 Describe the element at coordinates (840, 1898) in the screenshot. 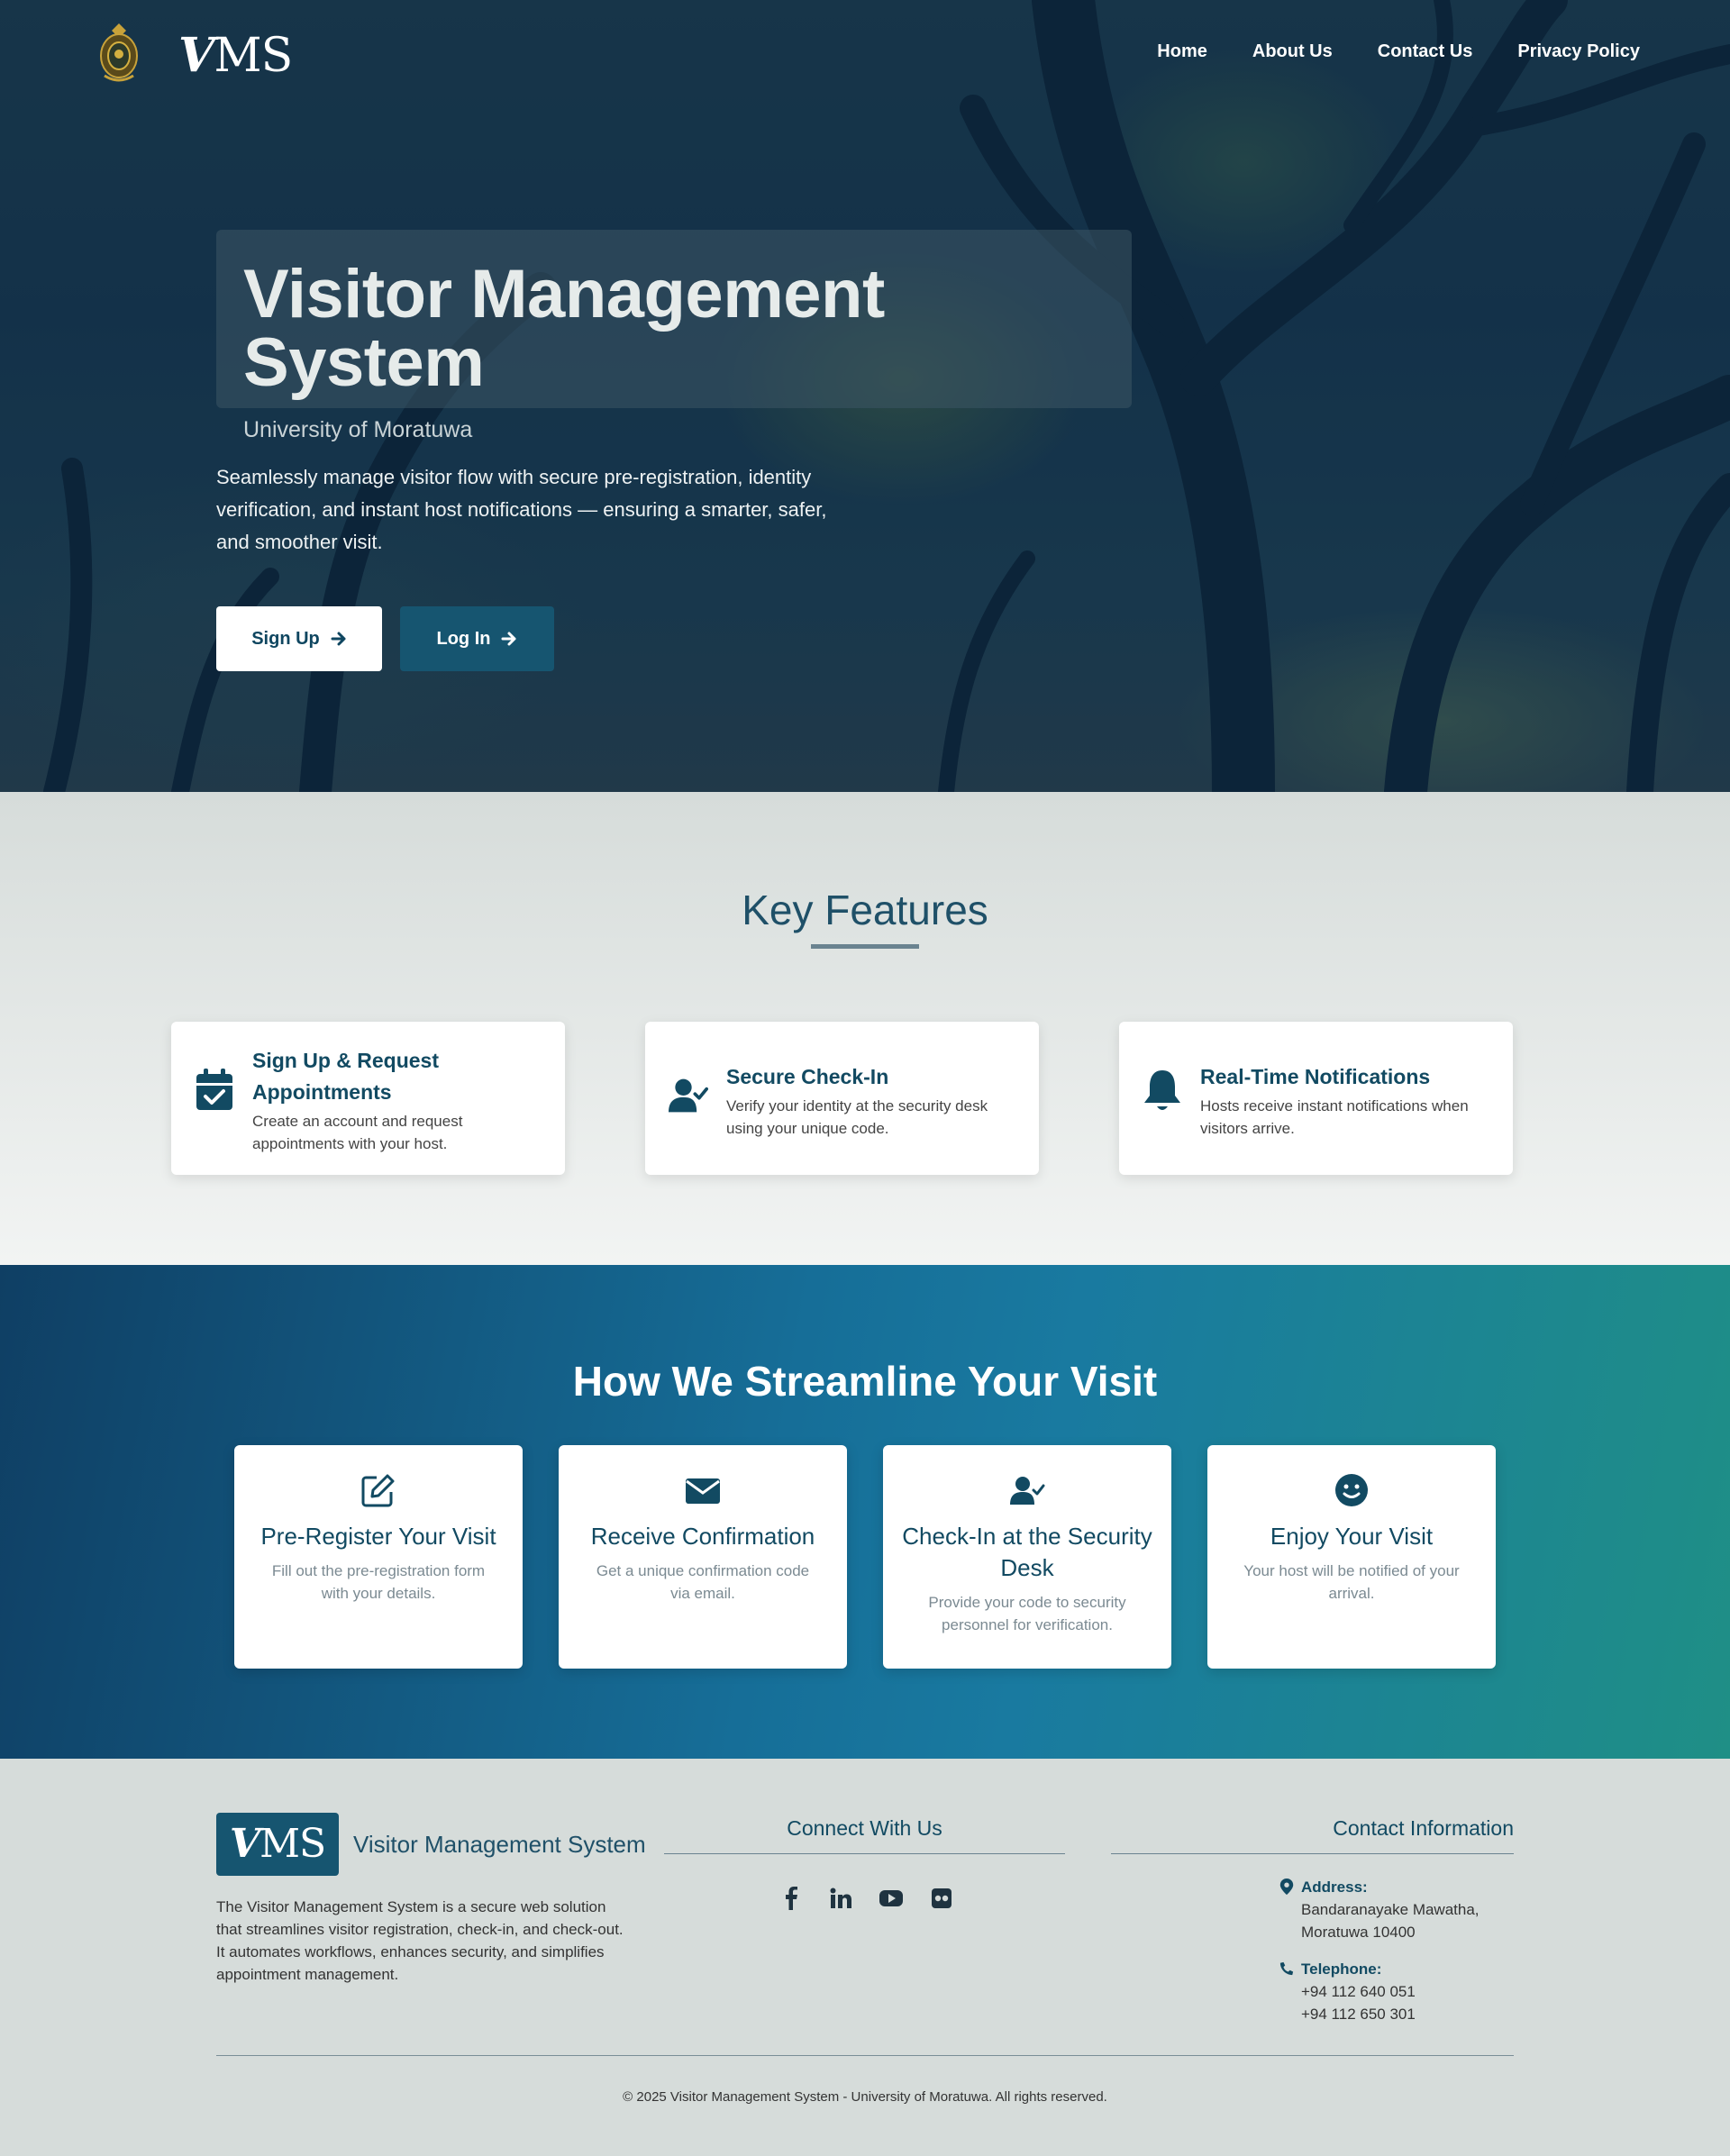

I see `linkedin-icon` at that location.